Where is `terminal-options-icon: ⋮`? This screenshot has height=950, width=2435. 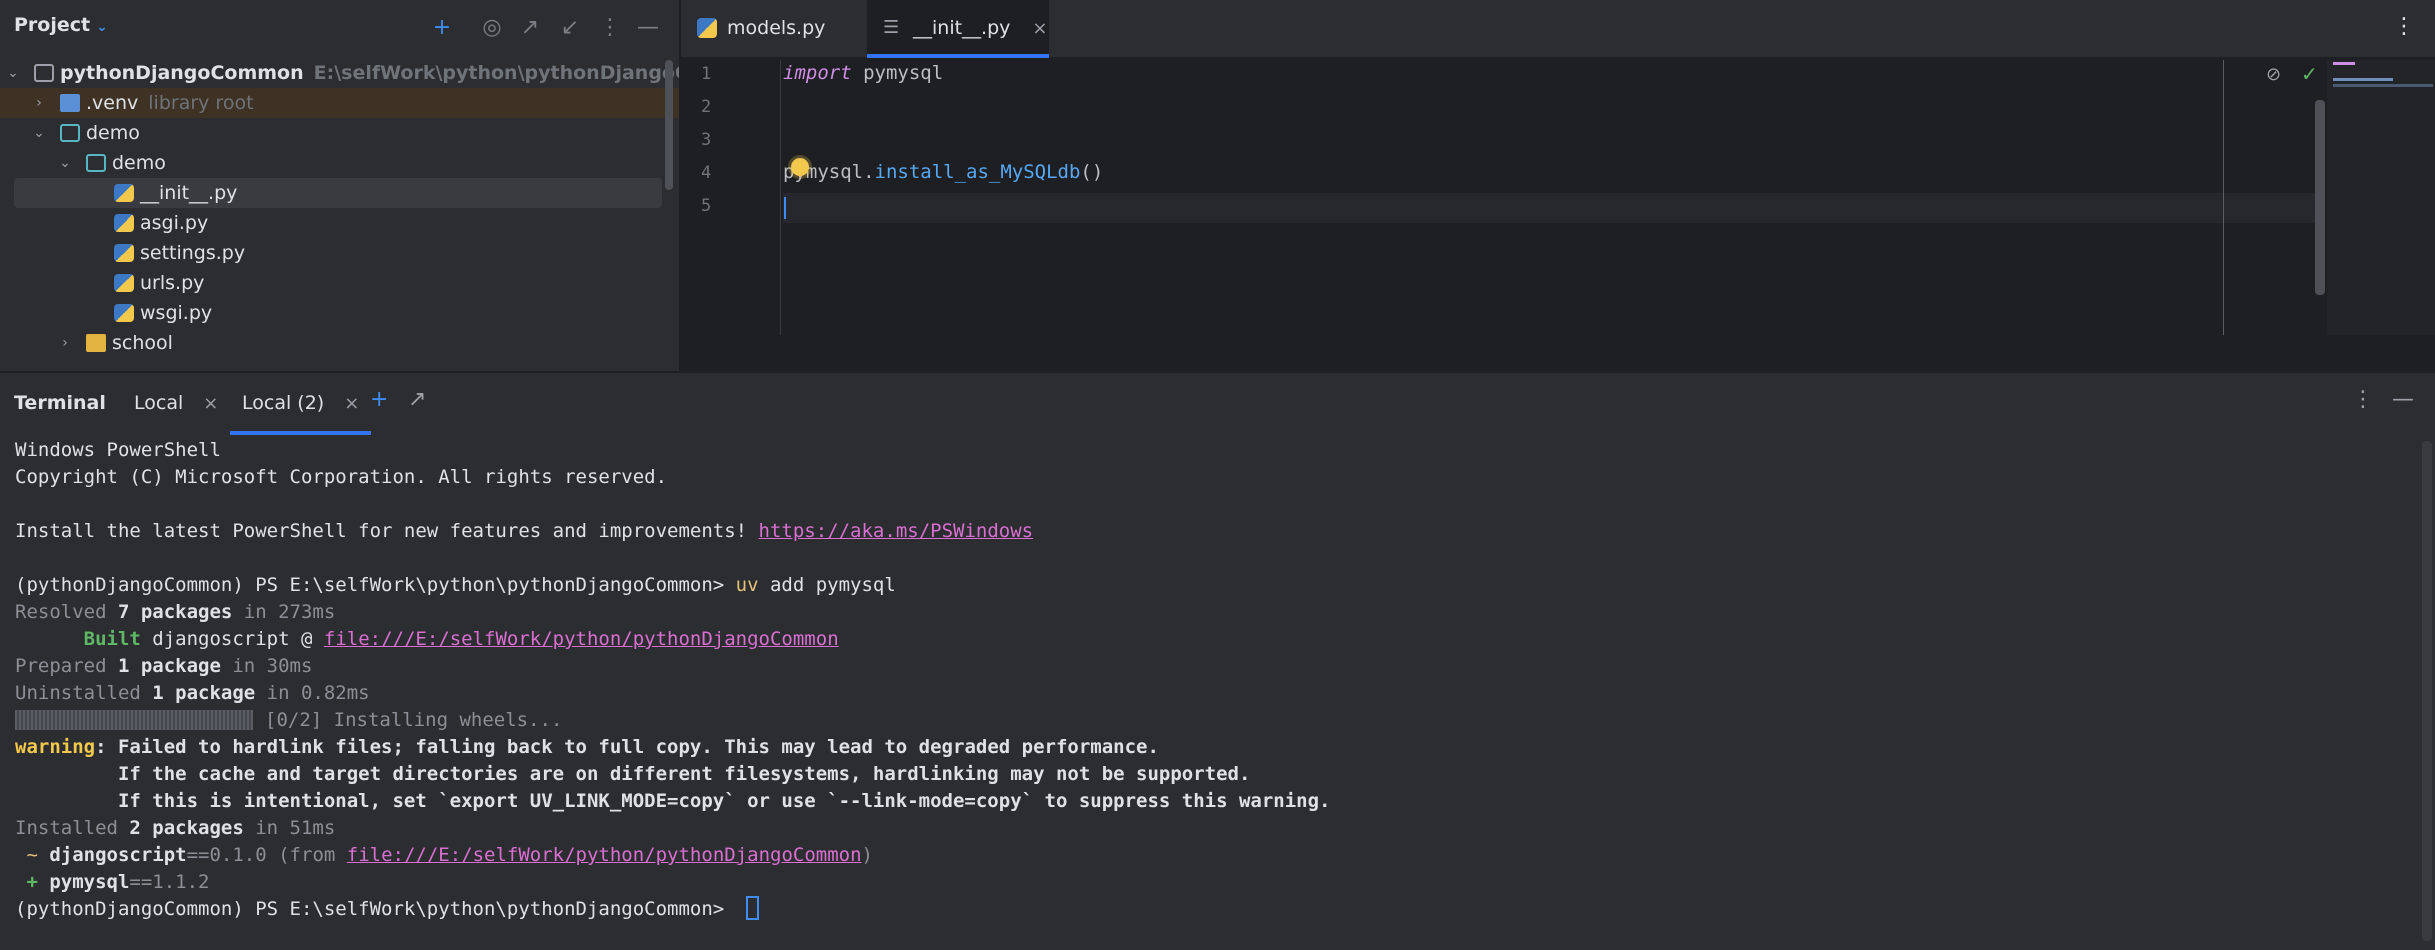 terminal-options-icon: ⋮ is located at coordinates (2363, 399).